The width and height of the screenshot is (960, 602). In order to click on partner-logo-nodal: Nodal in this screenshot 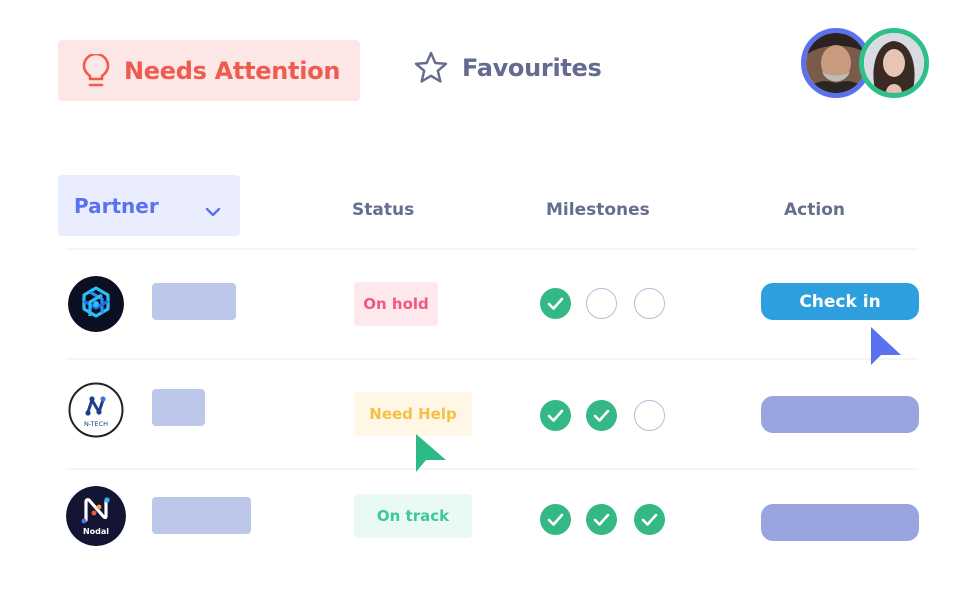, I will do `click(96, 516)`.